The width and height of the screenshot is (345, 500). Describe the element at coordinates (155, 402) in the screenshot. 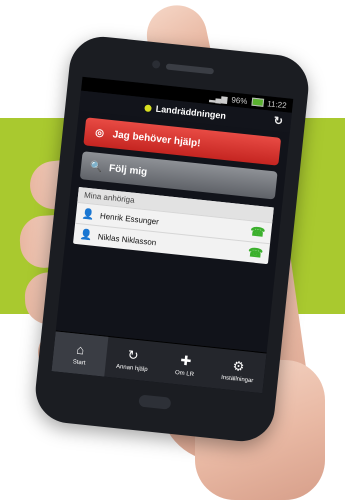

I see `home-button` at that location.